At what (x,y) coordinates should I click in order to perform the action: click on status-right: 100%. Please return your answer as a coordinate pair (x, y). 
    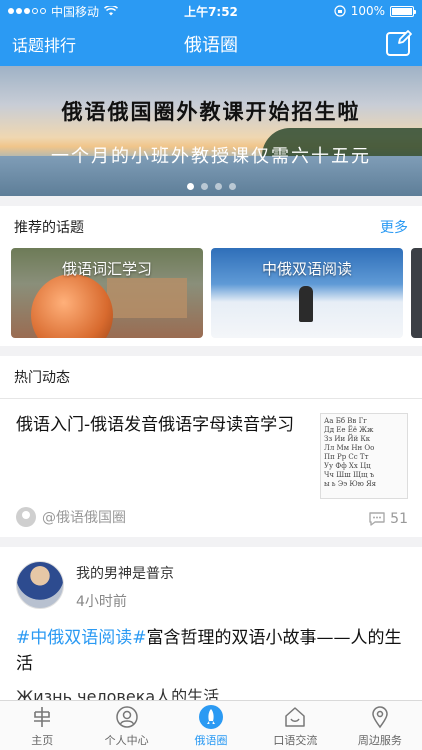
    Looking at the image, I should click on (375, 11).